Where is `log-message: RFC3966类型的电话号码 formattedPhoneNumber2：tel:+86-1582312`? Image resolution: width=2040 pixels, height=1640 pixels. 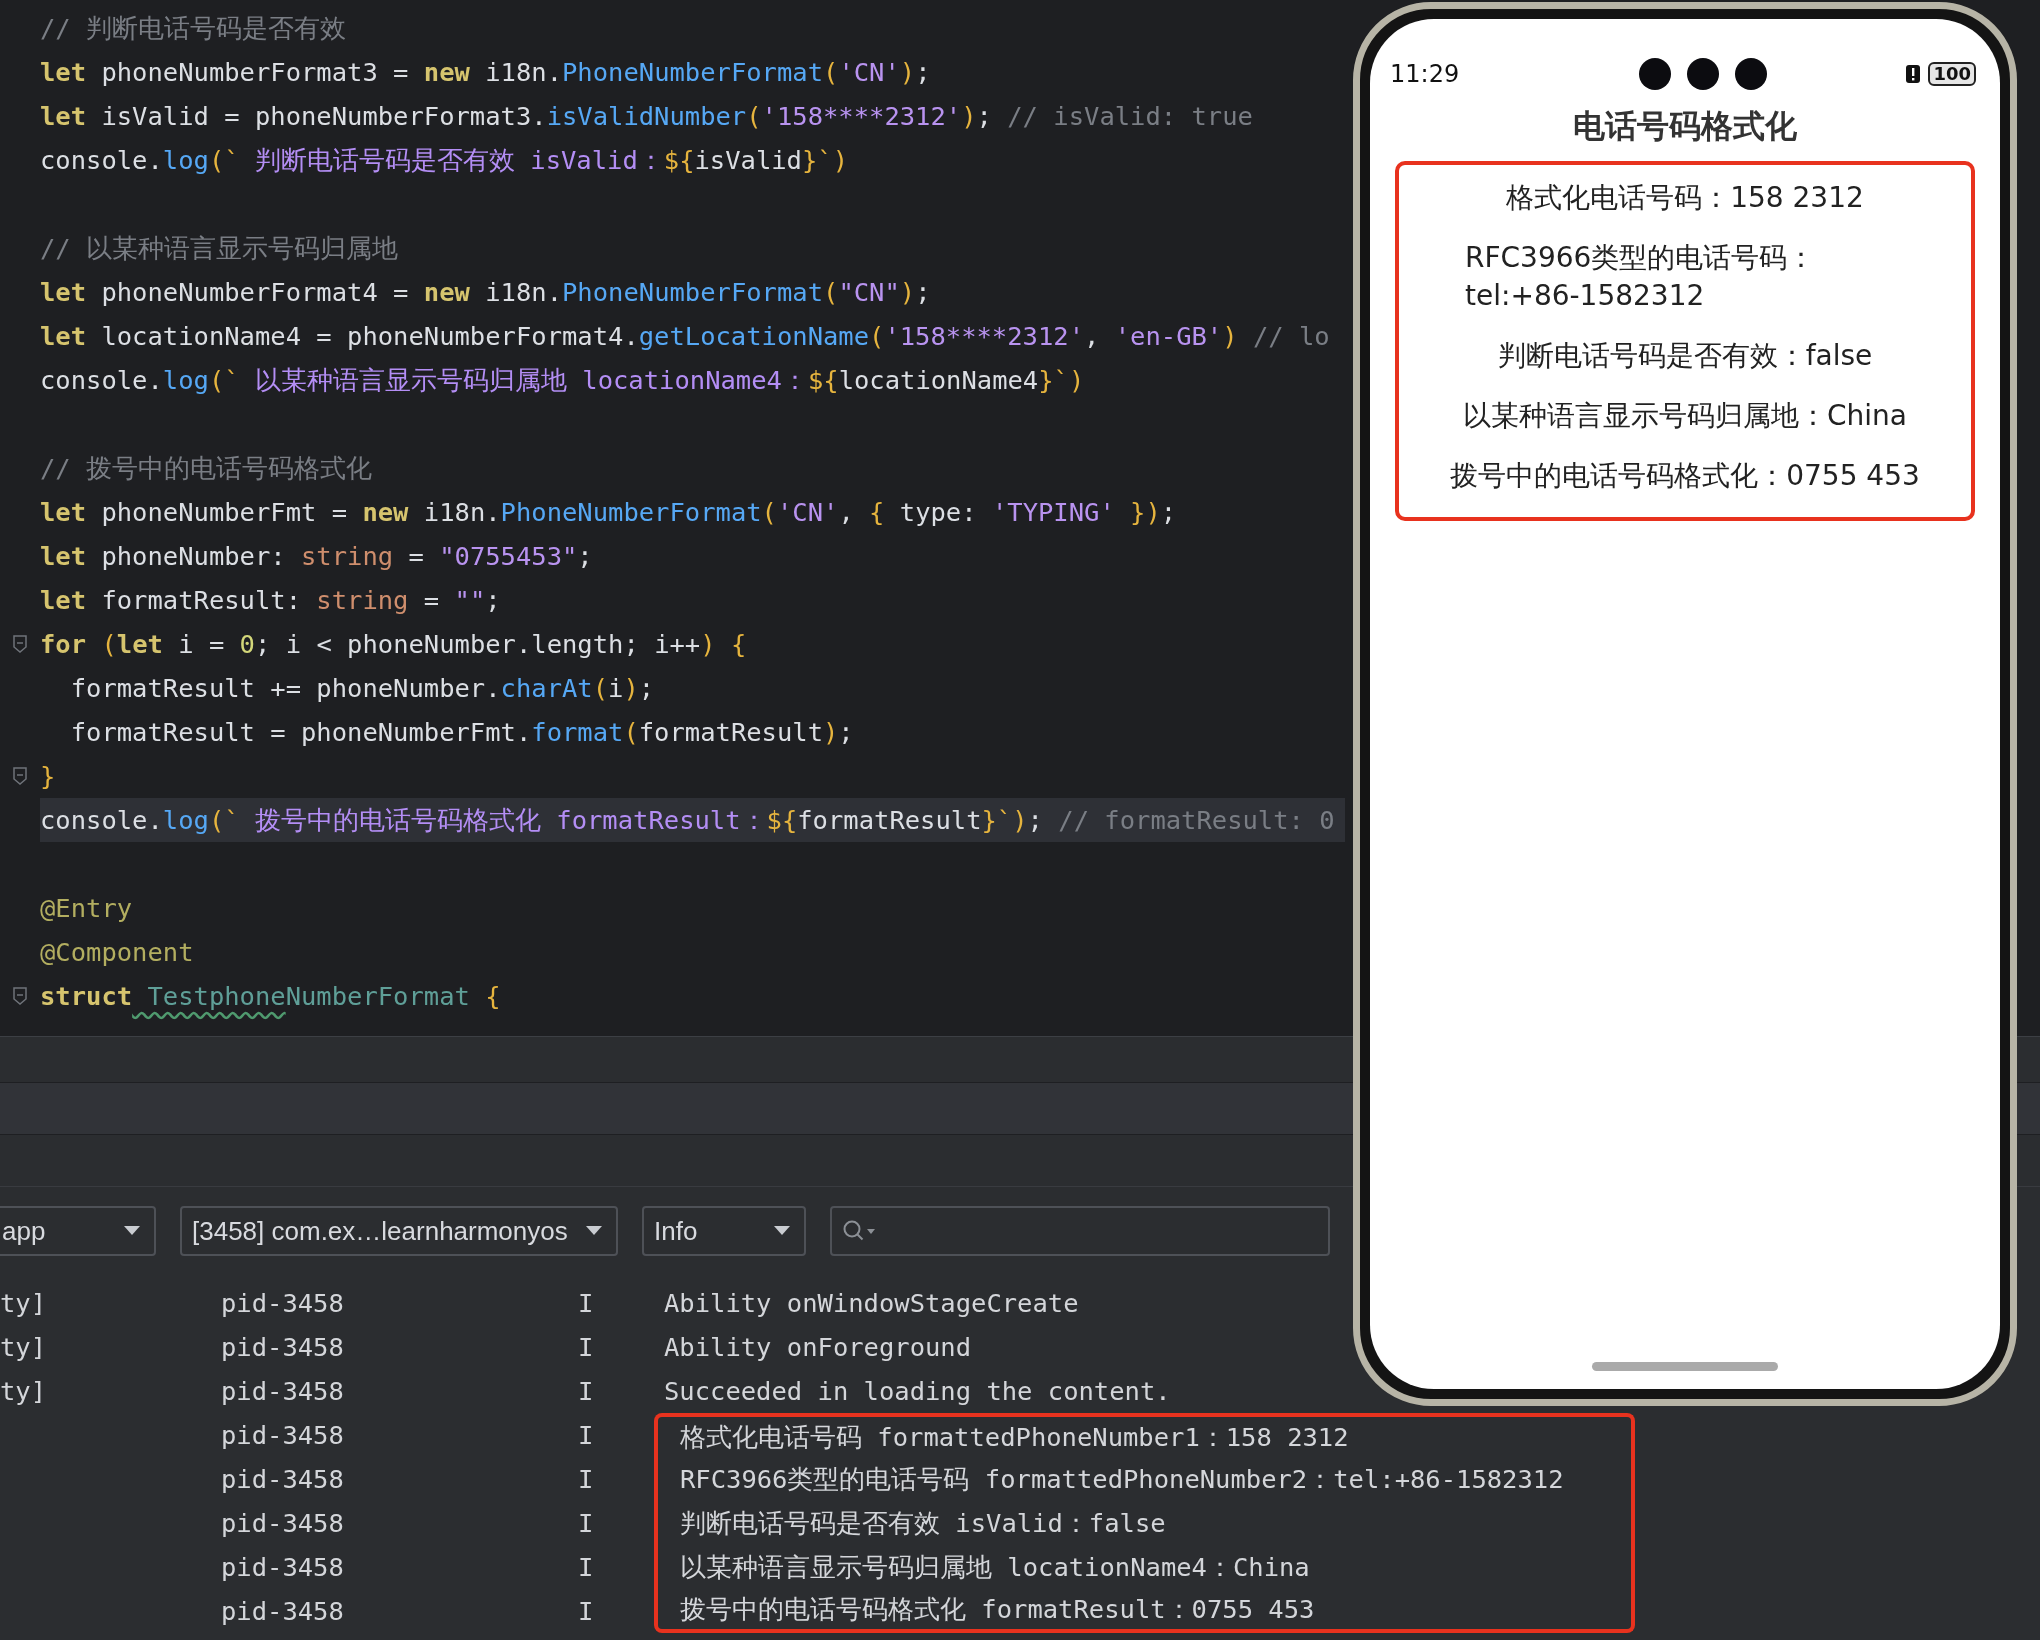
log-message: RFC3966类型的电话号码 formattedPhoneNumber2：tel:+86-1582312 is located at coordinates (1122, 1479).